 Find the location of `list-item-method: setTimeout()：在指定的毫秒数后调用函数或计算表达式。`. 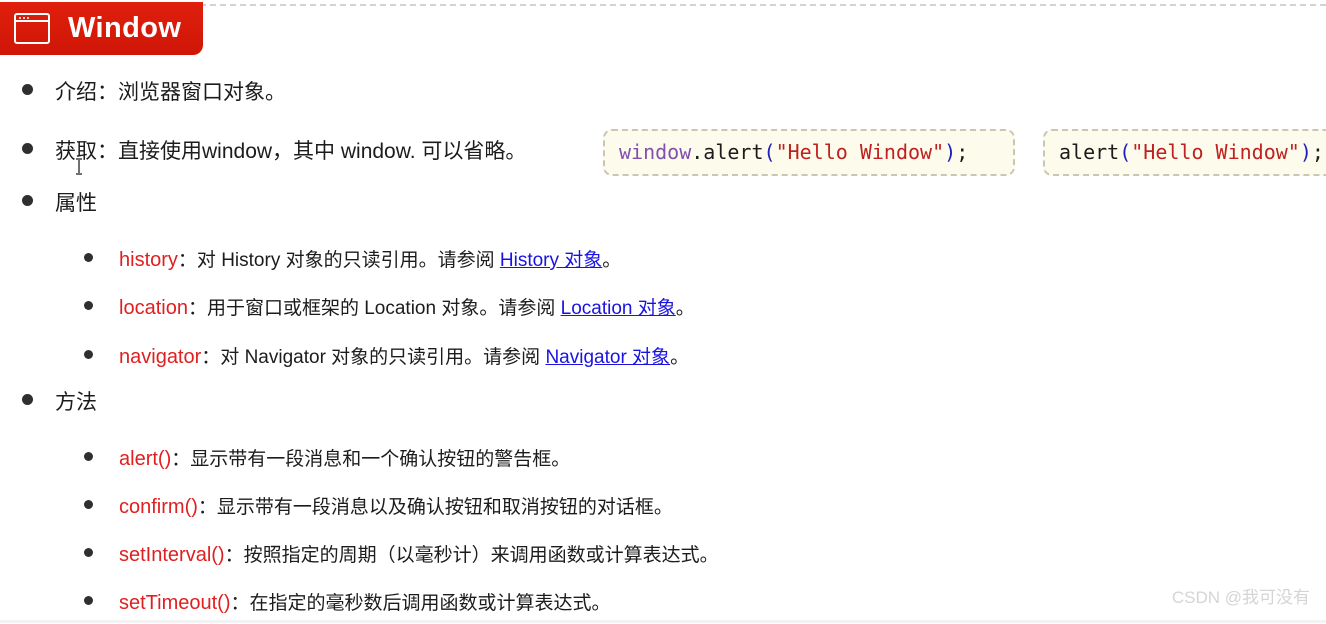

list-item-method: setTimeout()：在指定的毫秒数后调用函数或计算表达式。 is located at coordinates (347, 601).